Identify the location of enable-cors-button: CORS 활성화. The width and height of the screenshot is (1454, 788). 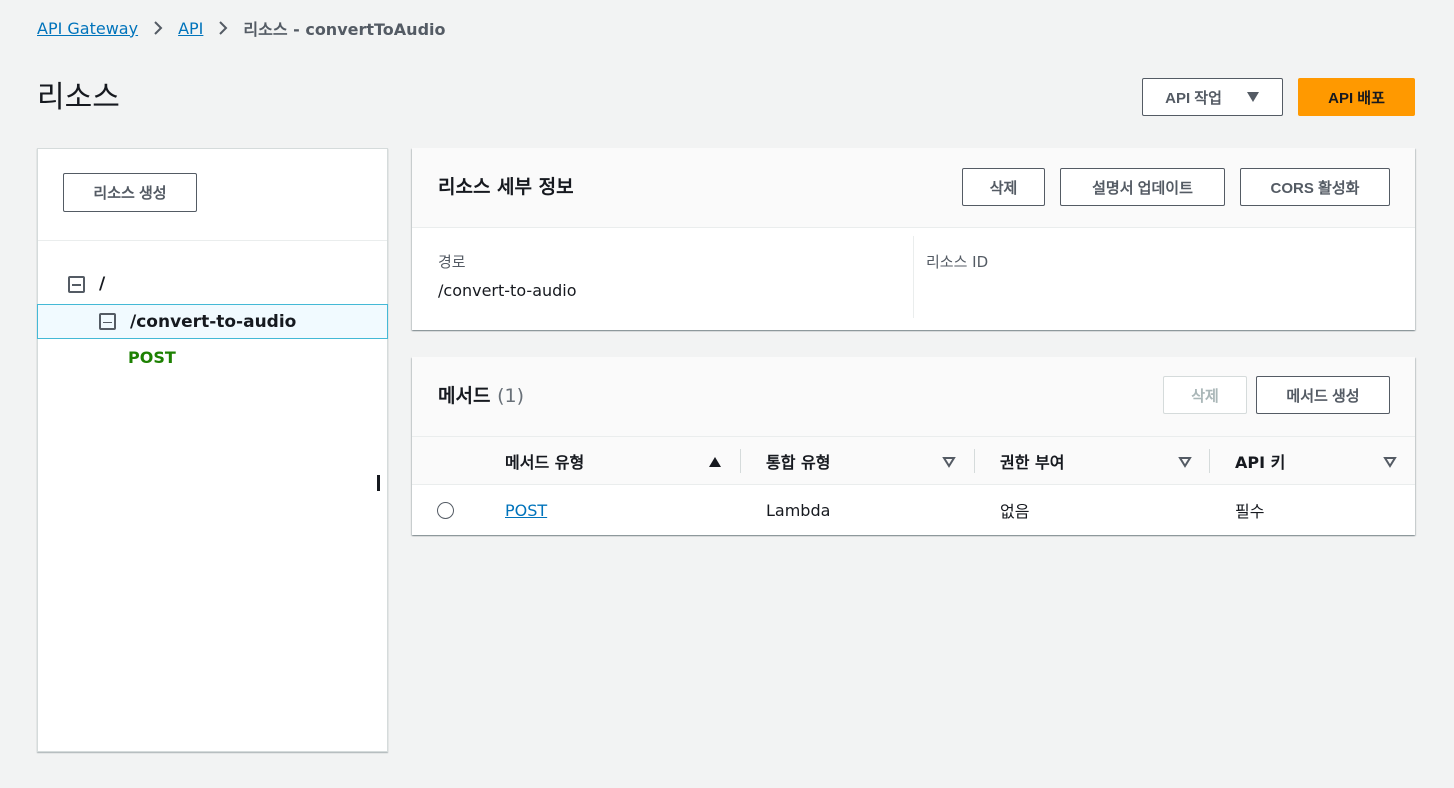
(1315, 187).